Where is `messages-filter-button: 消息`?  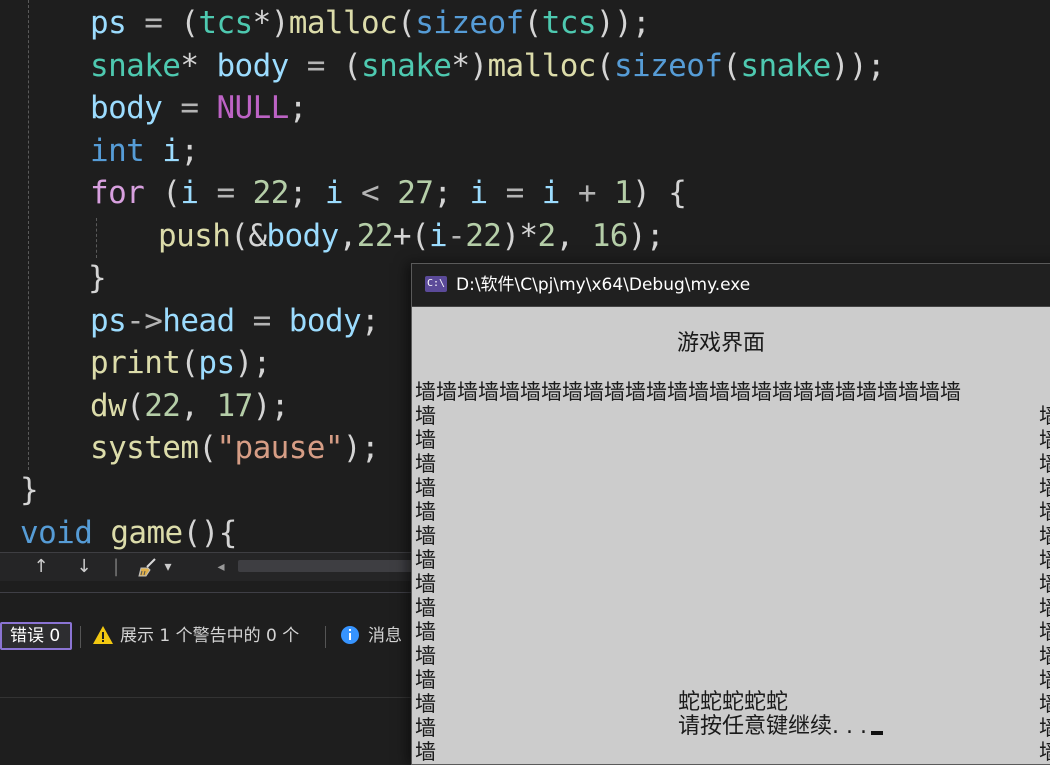
messages-filter-button: 消息 is located at coordinates (371, 636).